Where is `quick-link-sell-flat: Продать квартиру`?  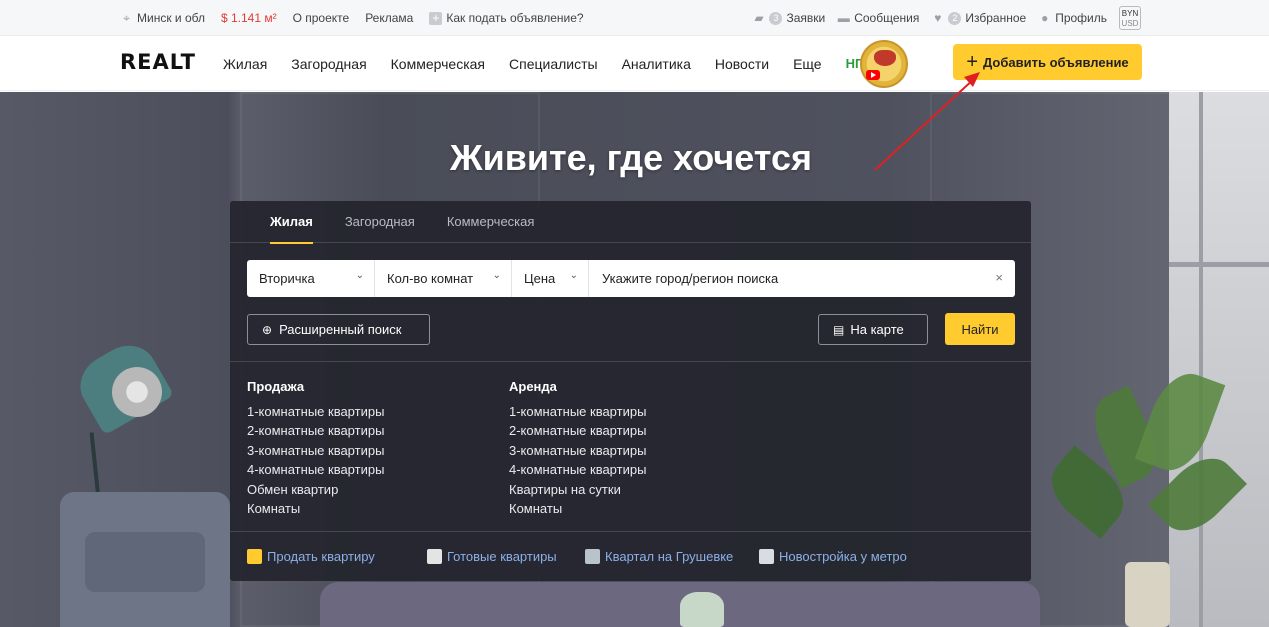 quick-link-sell-flat: Продать квартиру is located at coordinates (311, 556).